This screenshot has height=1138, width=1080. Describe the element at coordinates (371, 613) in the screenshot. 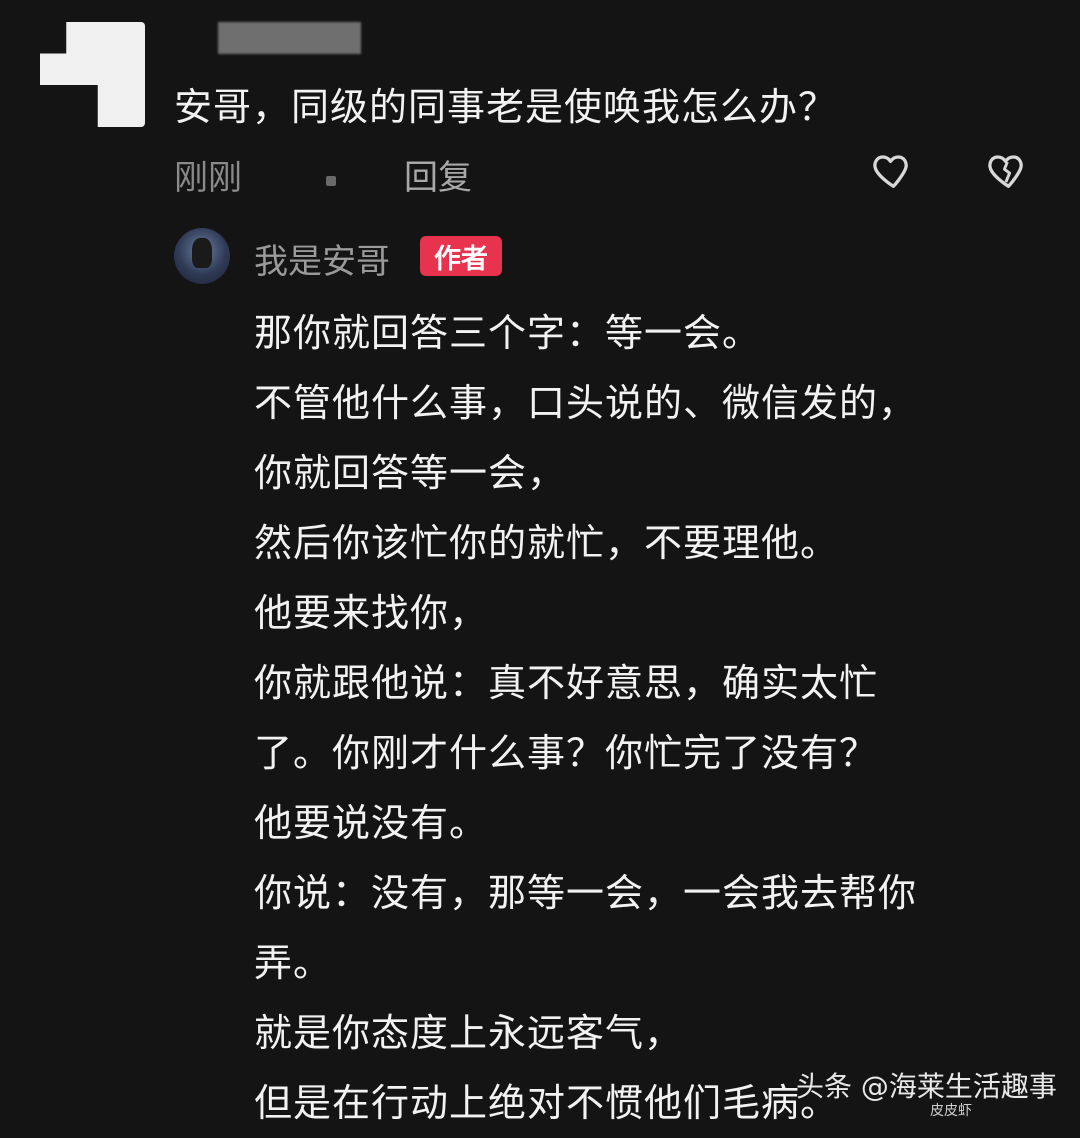

I see `reply-line: 他要来找你，` at that location.